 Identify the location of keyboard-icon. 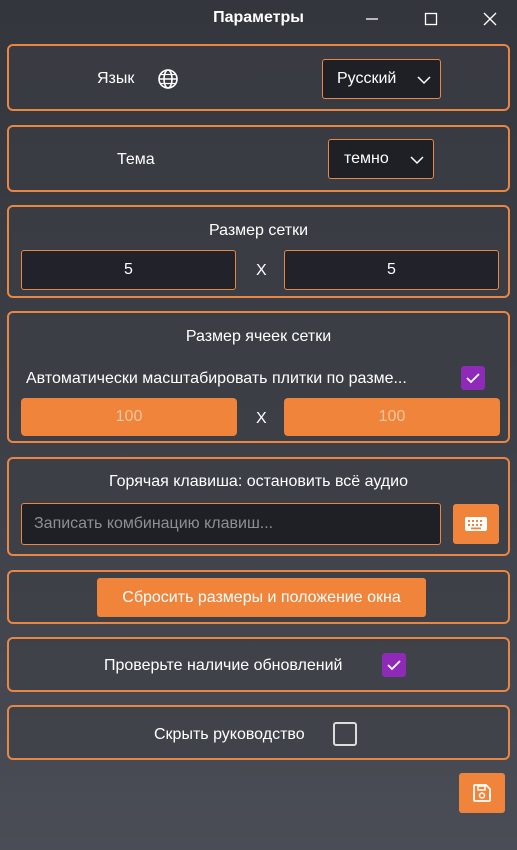
(476, 524).